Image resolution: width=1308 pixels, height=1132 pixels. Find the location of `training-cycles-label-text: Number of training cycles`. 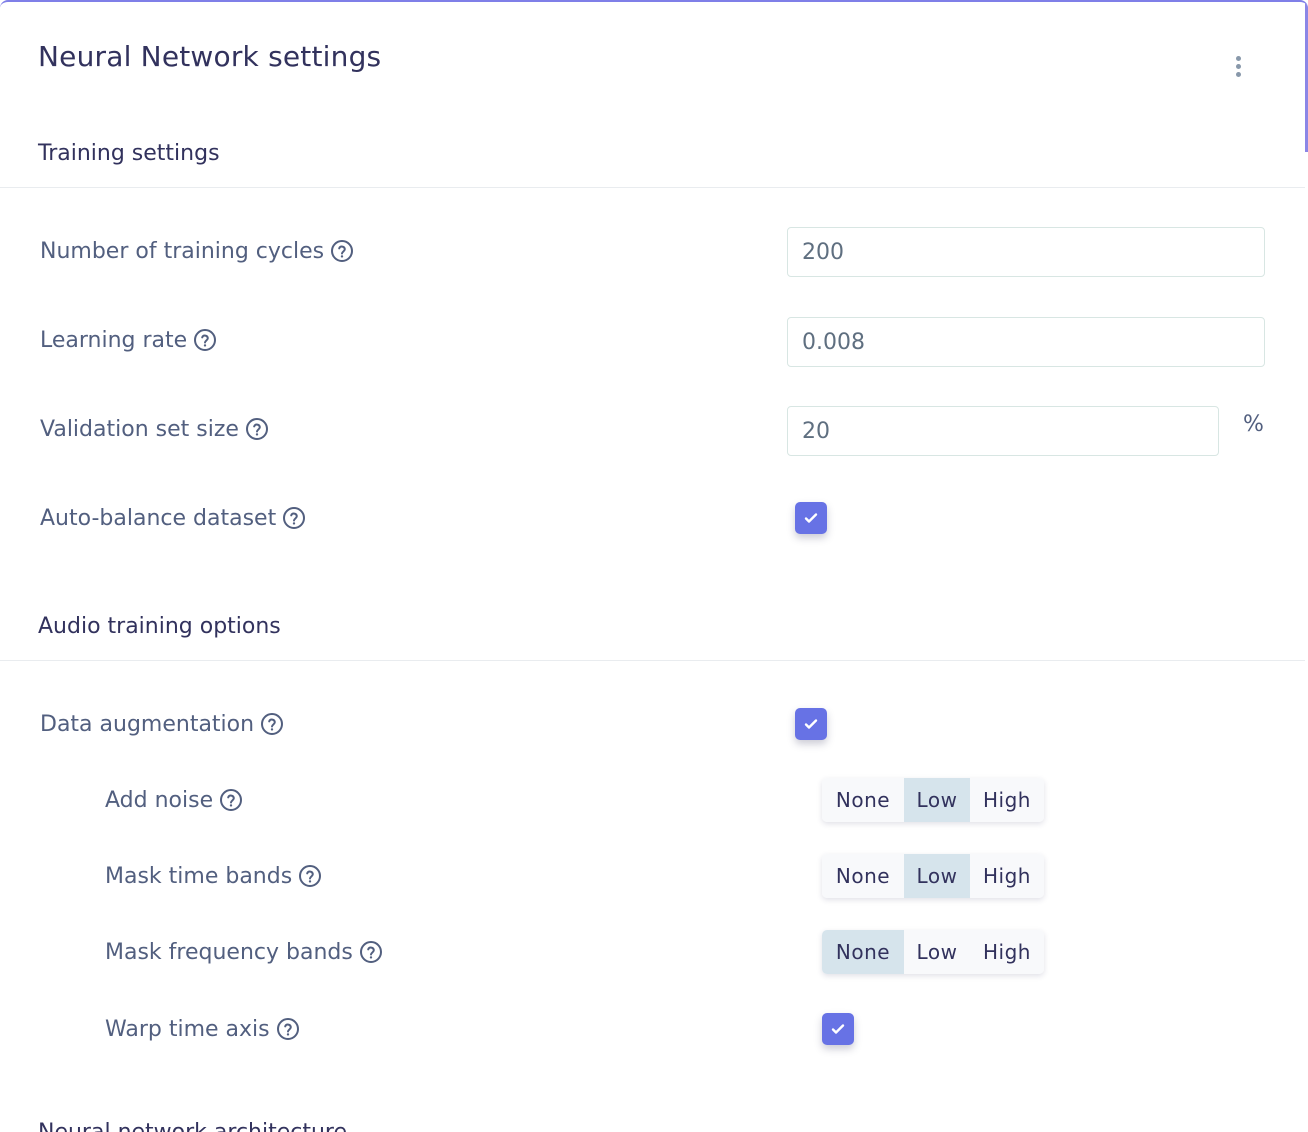

training-cycles-label-text: Number of training cycles is located at coordinates (182, 251).